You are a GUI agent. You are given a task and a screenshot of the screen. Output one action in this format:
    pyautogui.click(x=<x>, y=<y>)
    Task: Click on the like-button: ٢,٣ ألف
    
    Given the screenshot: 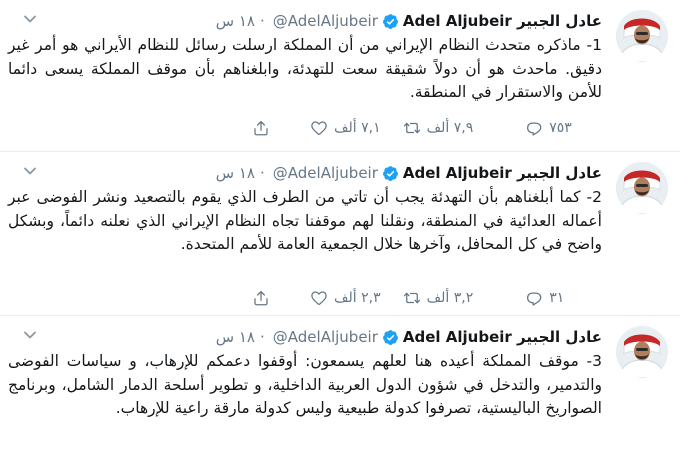 What is the action you would take?
    pyautogui.click(x=345, y=298)
    